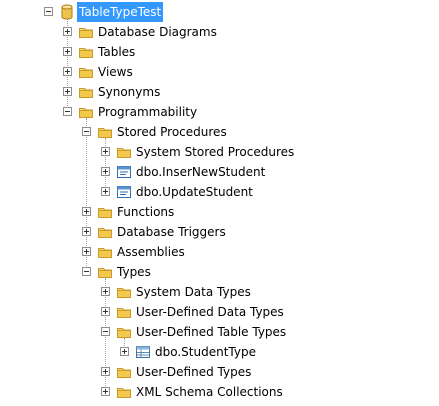 The width and height of the screenshot is (439, 406). What do you see at coordinates (200, 172) in the screenshot?
I see `tree-node-label: dbo.InserNewStudent` at bounding box center [200, 172].